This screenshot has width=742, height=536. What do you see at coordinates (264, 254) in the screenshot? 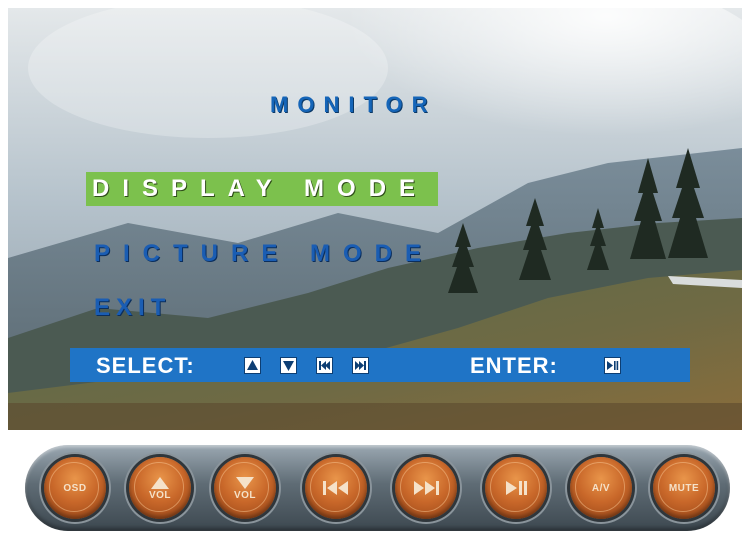
I see `menu-item-picture-mode: PICTURE MODE` at bounding box center [264, 254].